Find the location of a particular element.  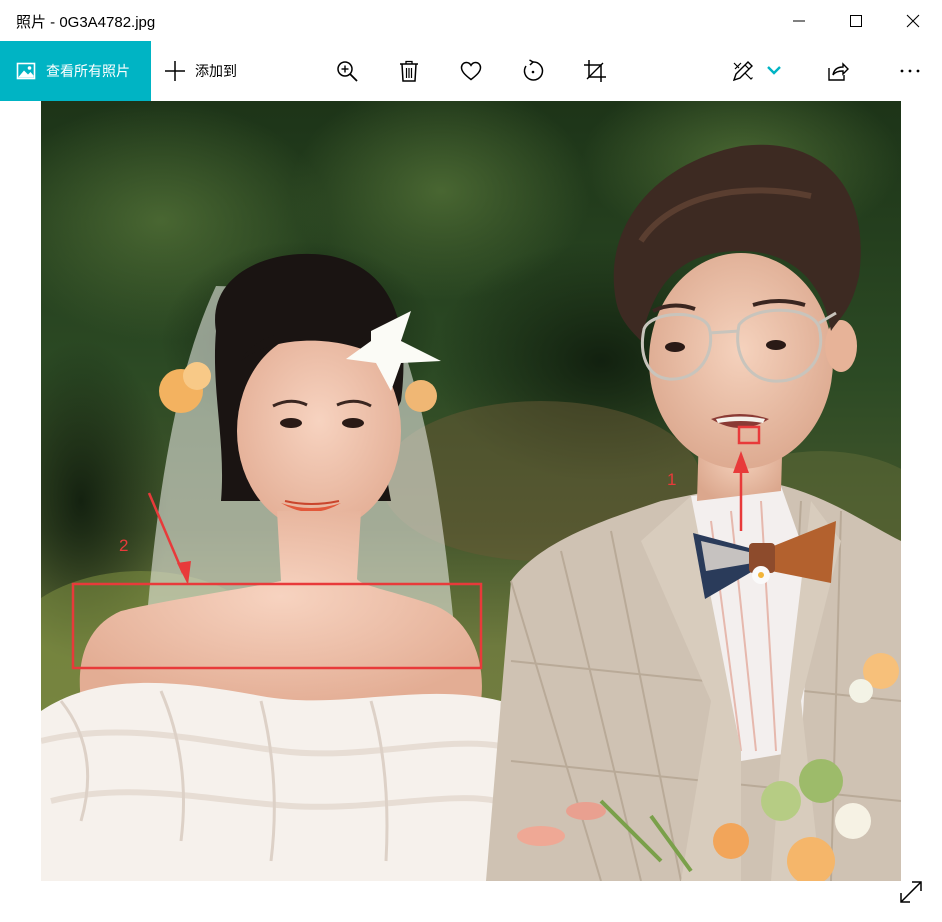

share-button is located at coordinates (838, 71).